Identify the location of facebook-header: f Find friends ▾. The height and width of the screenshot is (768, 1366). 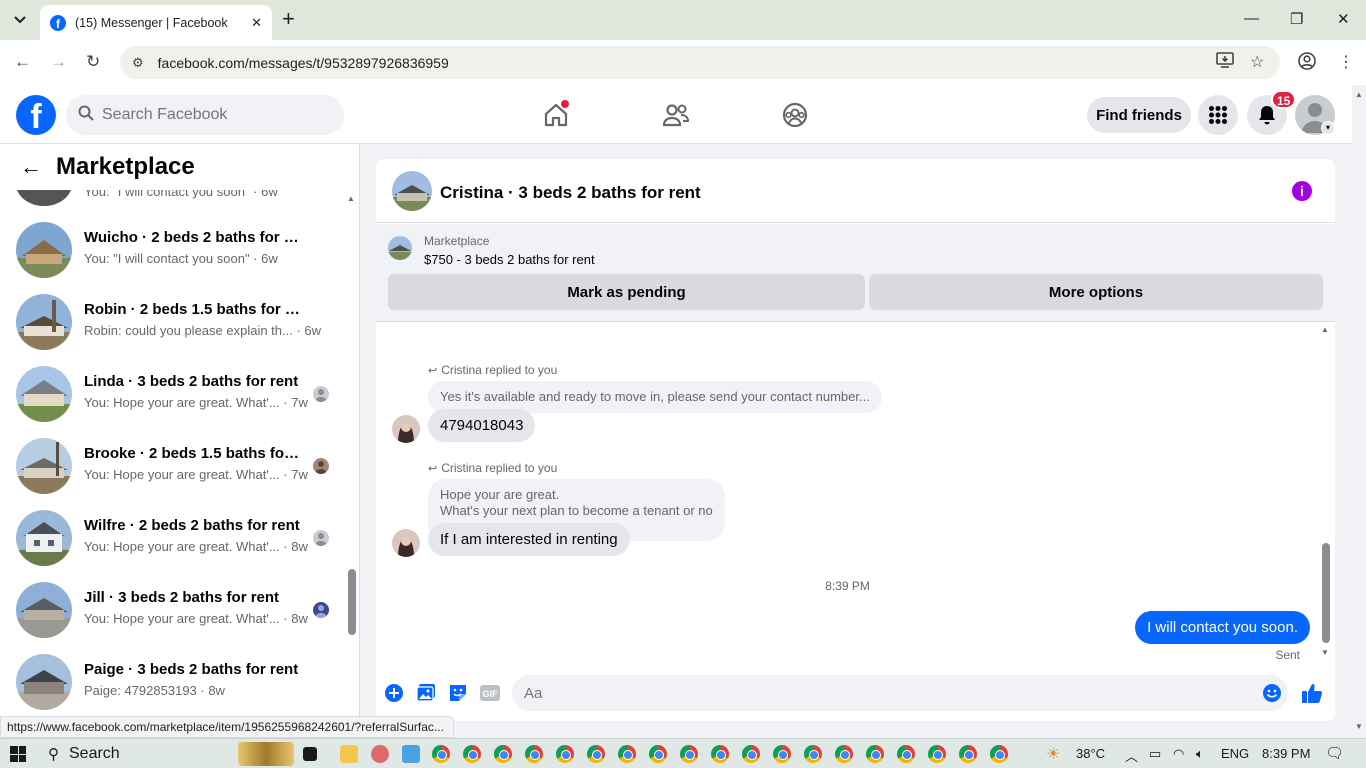
(676, 114).